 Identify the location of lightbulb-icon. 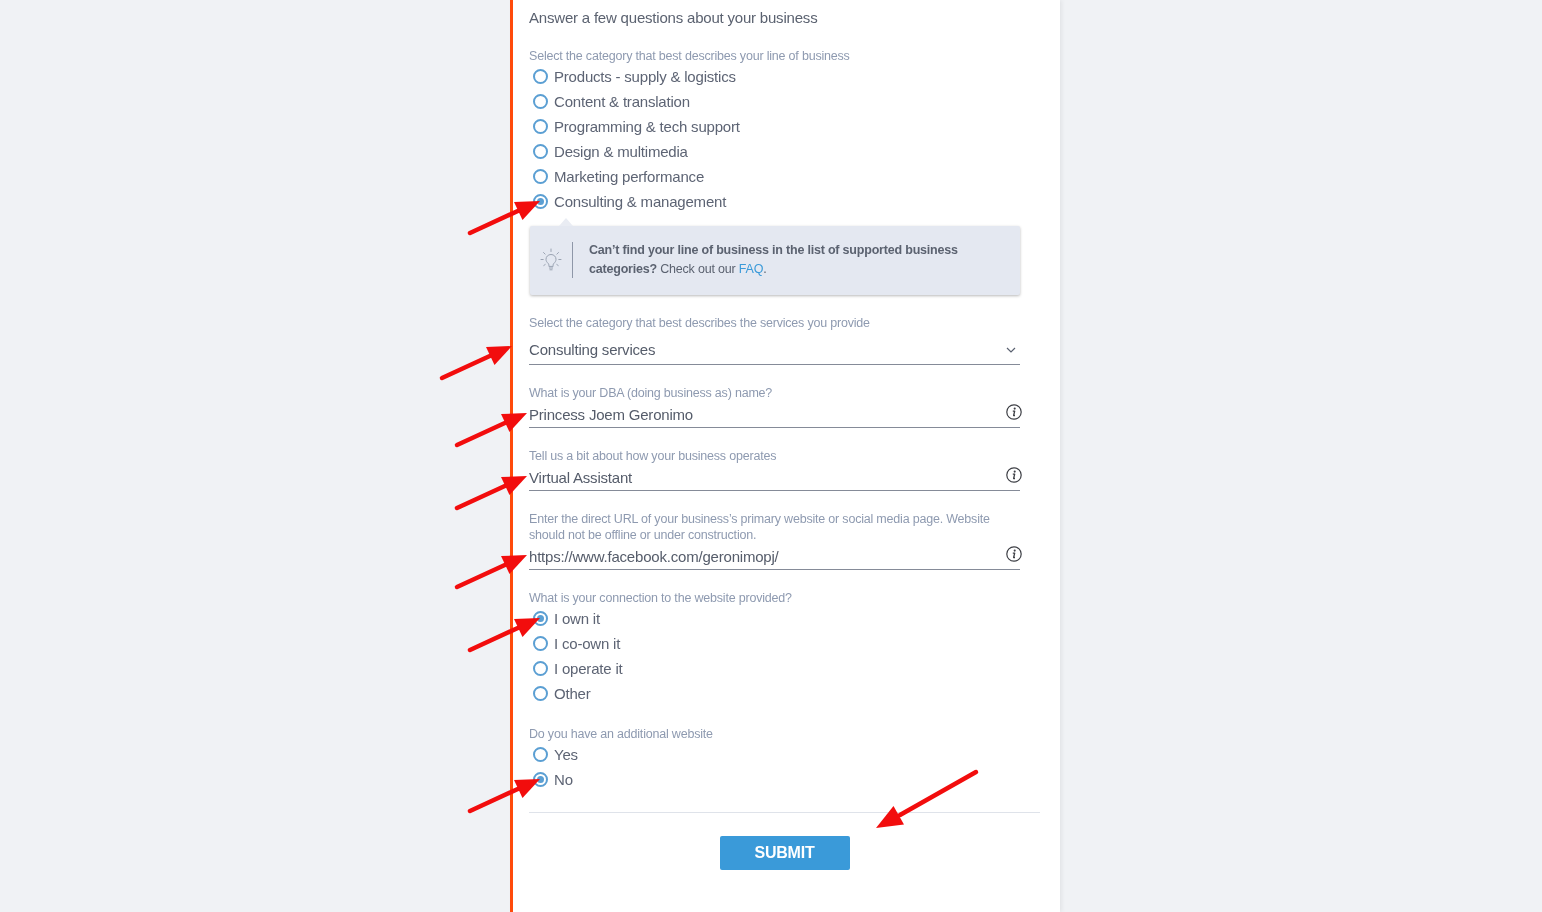
(551, 260).